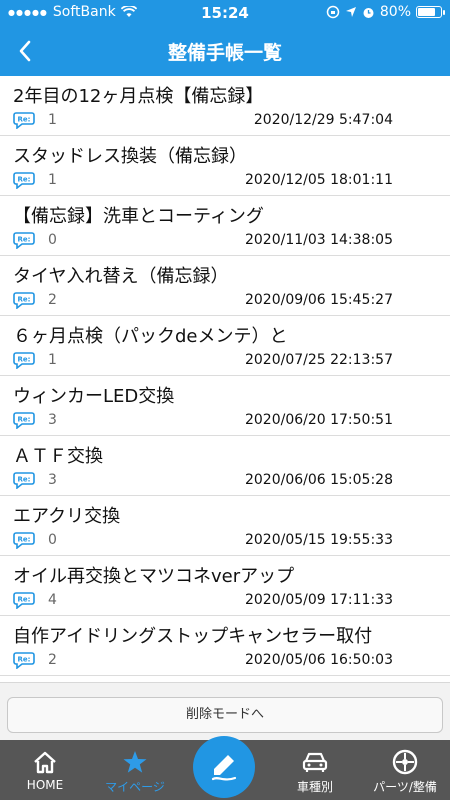  What do you see at coordinates (150, 336) in the screenshot?
I see `record-title: ６ヶ月点検（パックdeメンテ）と` at bounding box center [150, 336].